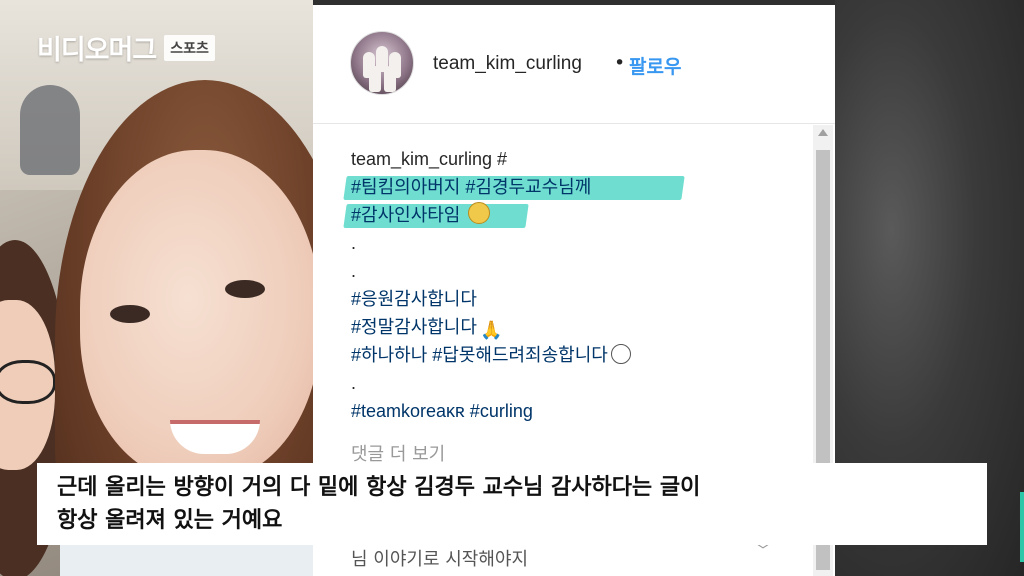 The width and height of the screenshot is (1024, 576). Describe the element at coordinates (170, 520) in the screenshot. I see `subtitle-line-2: 항상 올려져 있는 거예요` at that location.